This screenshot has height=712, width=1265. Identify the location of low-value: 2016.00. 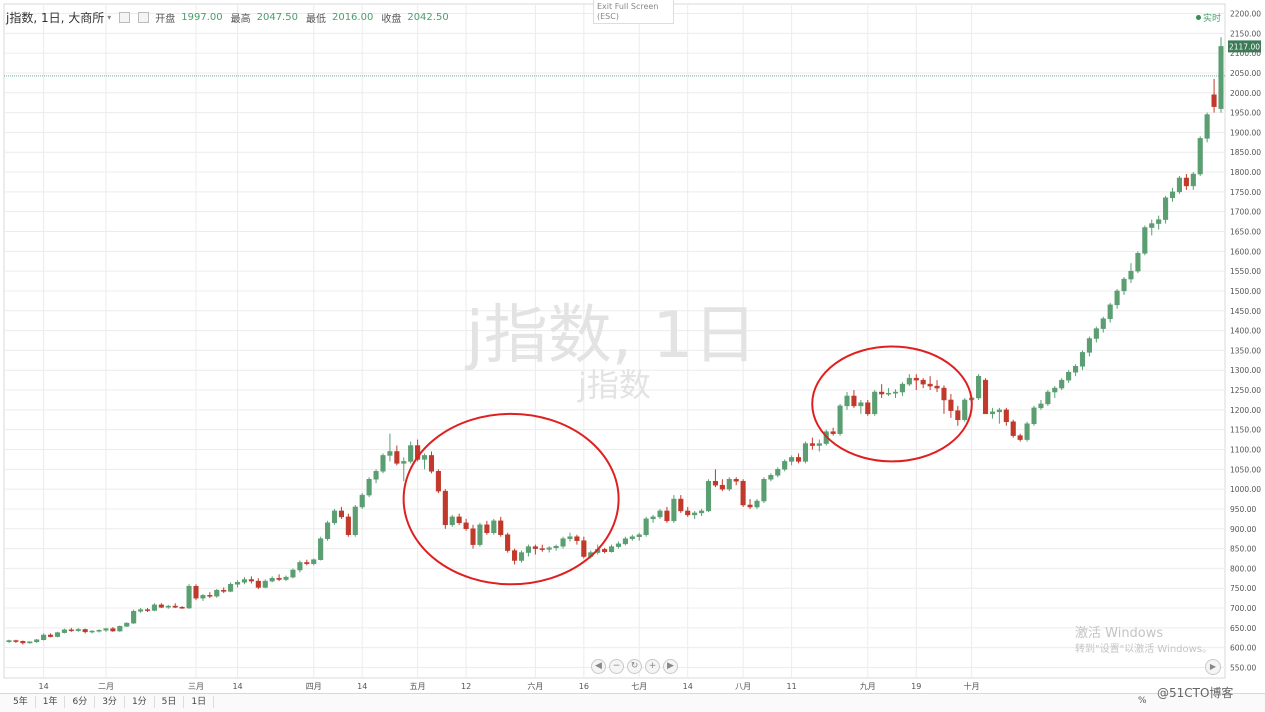
(352, 17).